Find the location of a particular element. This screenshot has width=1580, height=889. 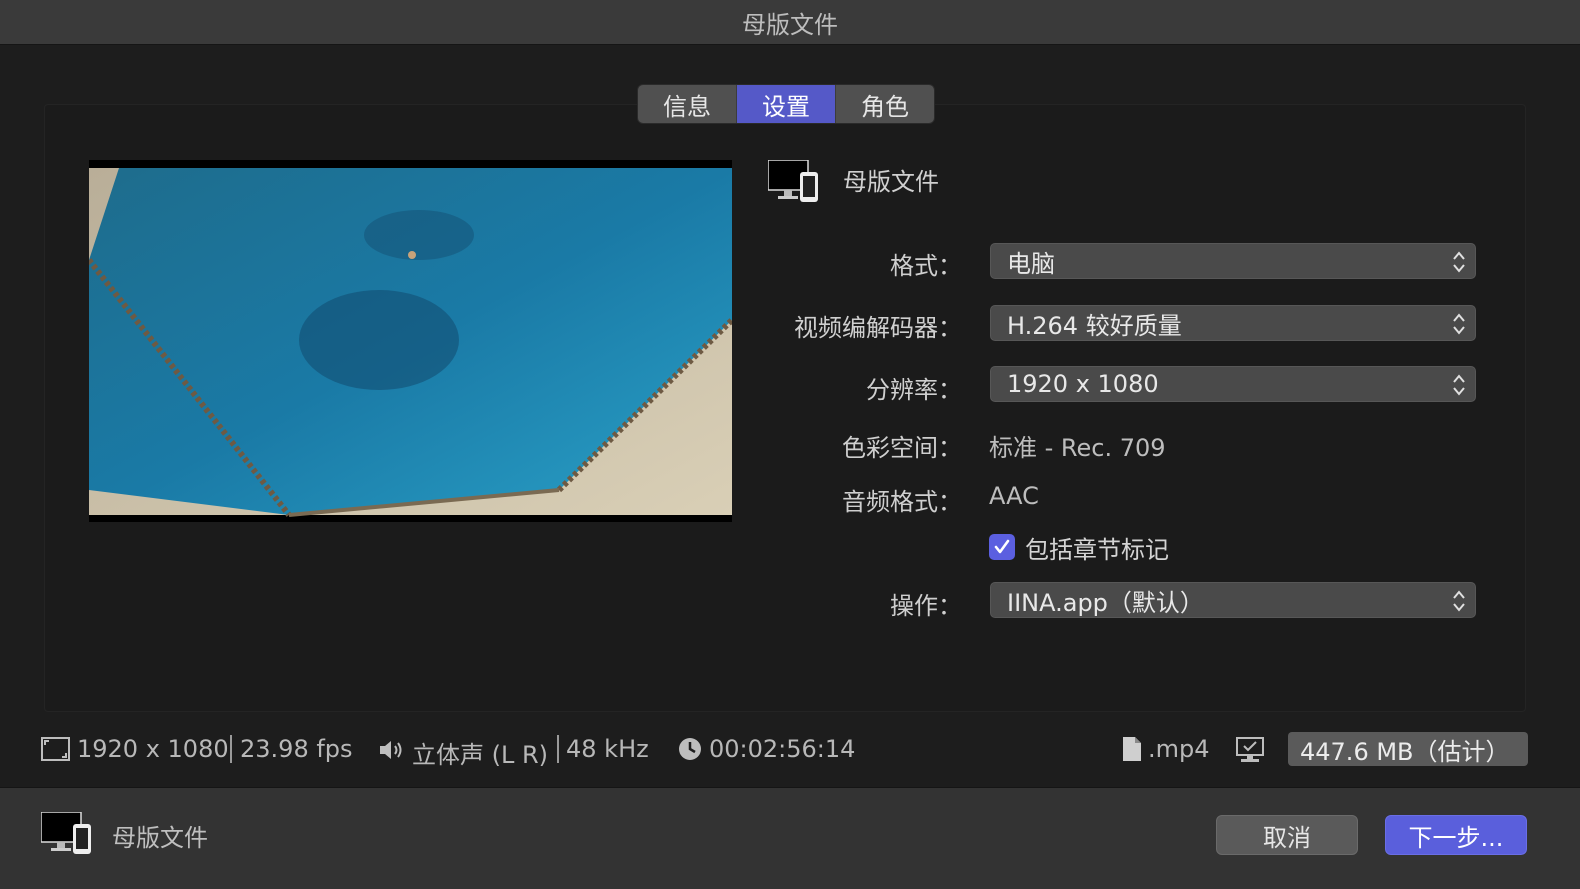

tab-settings: 设置 is located at coordinates (786, 104).